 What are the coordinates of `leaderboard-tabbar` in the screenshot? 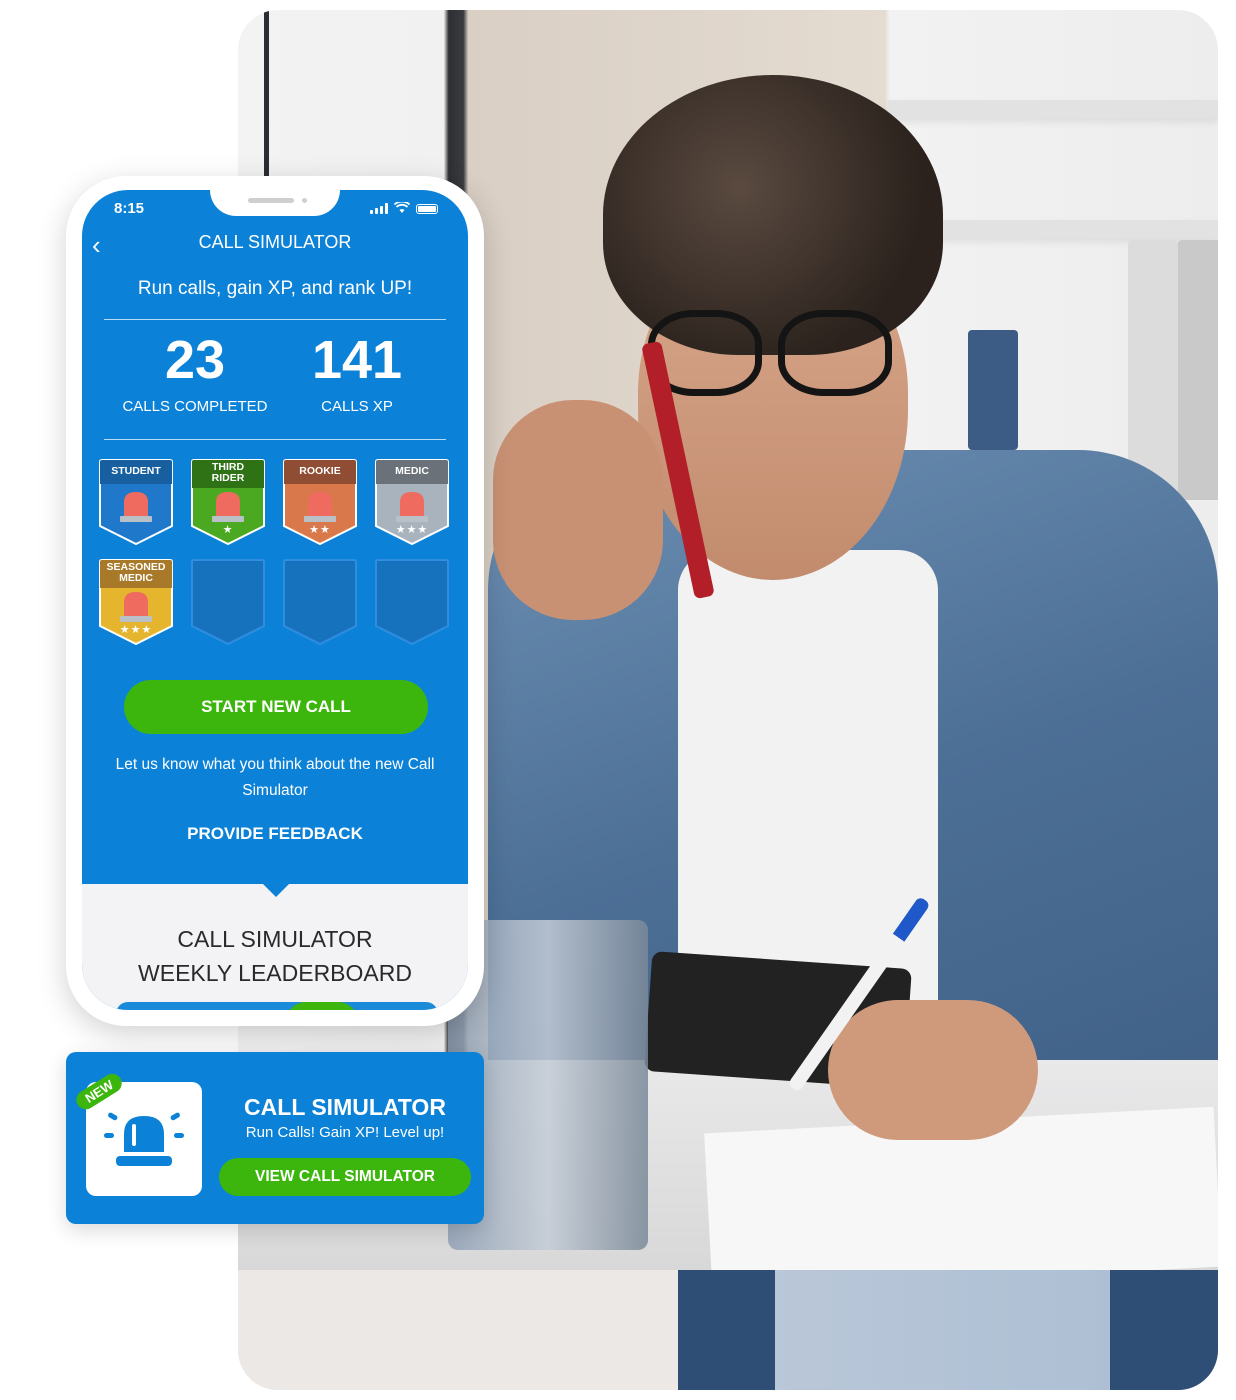 It's located at (277, 1006).